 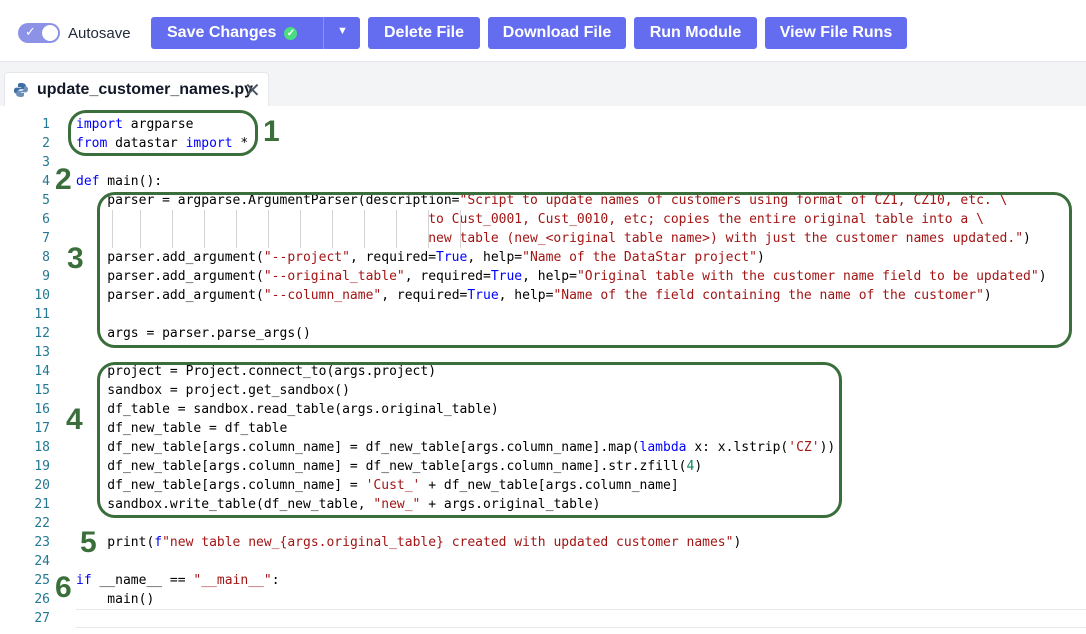 I want to click on code-line-26: main(), so click(x=115, y=599).